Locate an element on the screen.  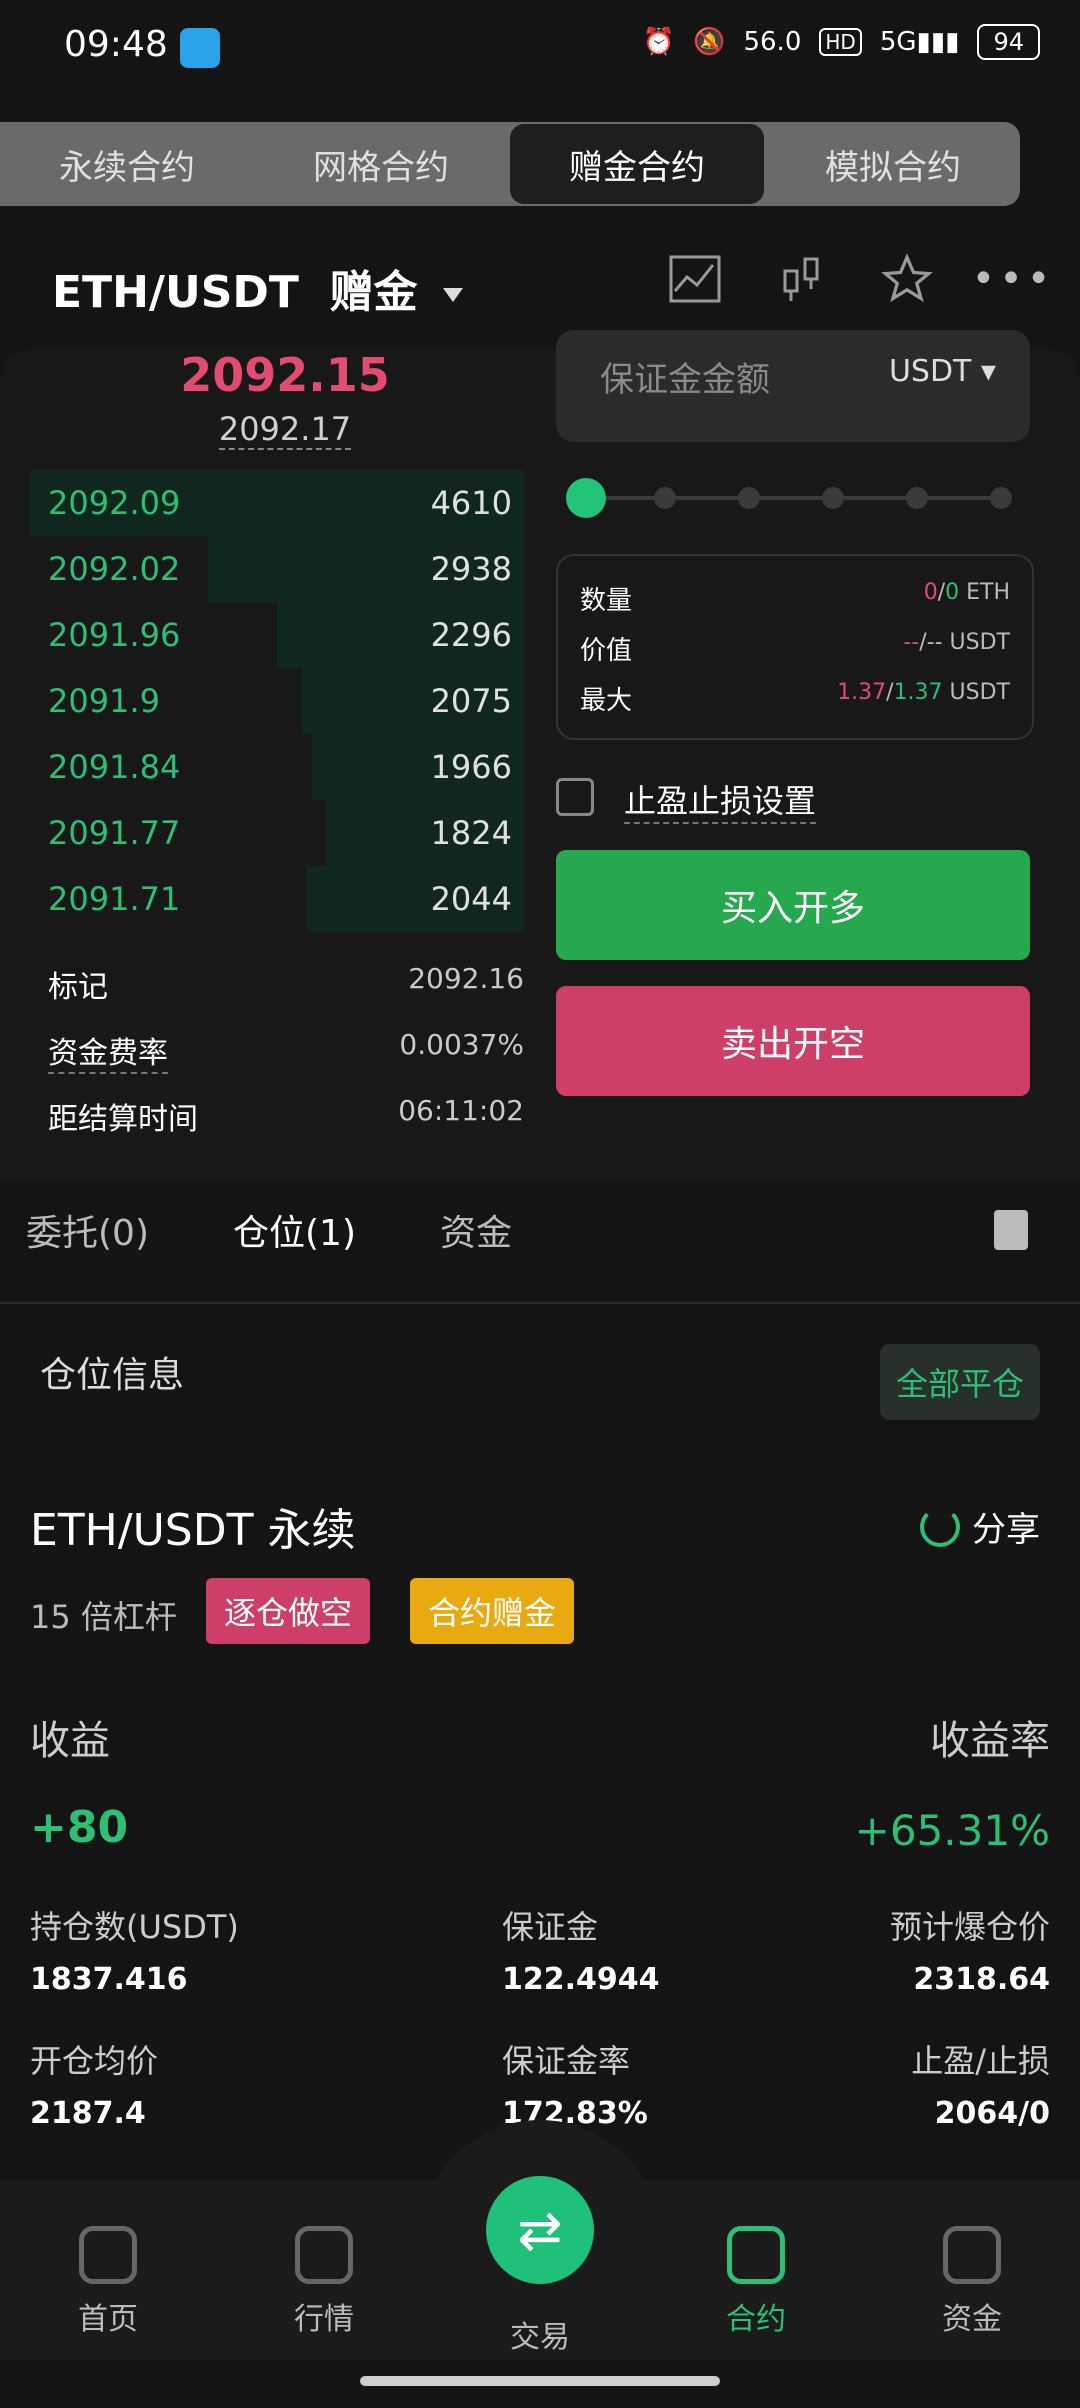
bid-price: 2092.02 is located at coordinates (114, 569).